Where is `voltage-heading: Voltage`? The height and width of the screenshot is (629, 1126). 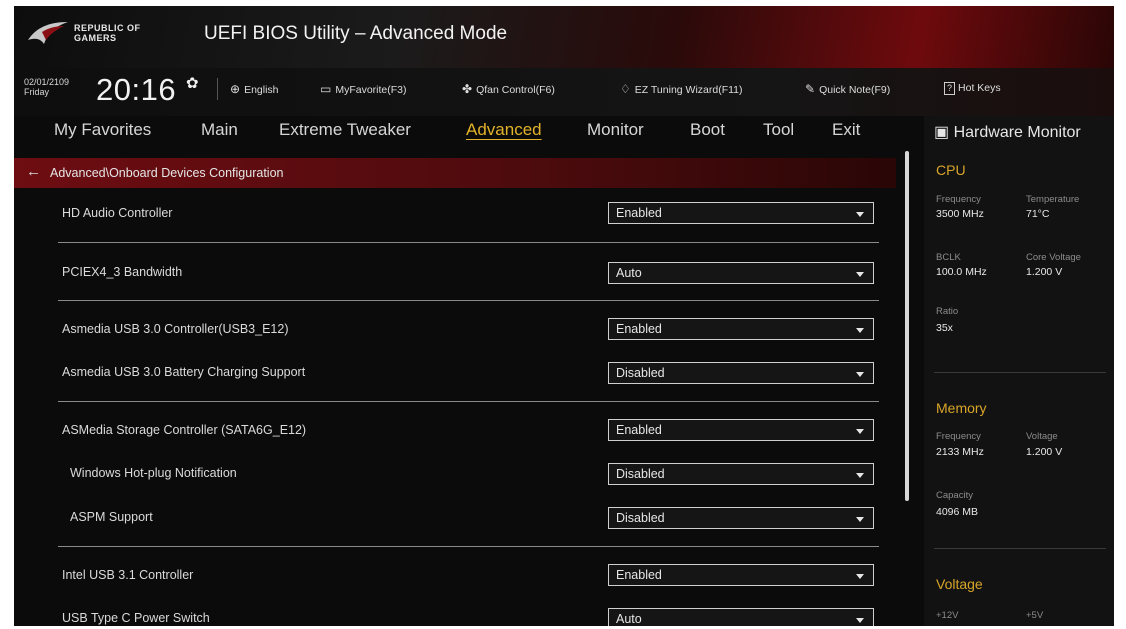 voltage-heading: Voltage is located at coordinates (959, 584).